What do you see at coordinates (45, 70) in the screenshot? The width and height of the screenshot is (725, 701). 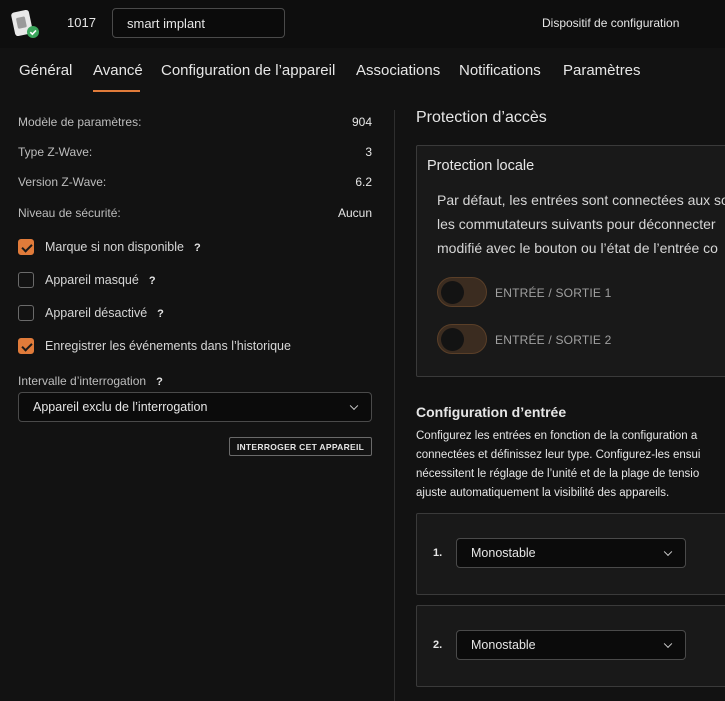 I see `tab-general: Général` at bounding box center [45, 70].